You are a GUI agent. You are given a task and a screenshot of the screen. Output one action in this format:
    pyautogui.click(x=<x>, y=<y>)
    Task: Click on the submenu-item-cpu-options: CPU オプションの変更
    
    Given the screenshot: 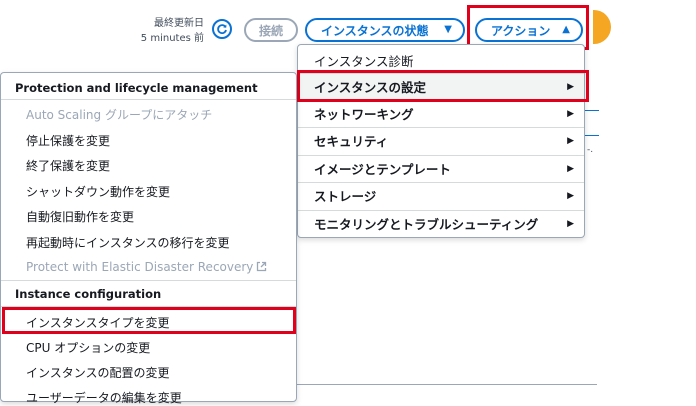 What is the action you would take?
    pyautogui.click(x=88, y=347)
    